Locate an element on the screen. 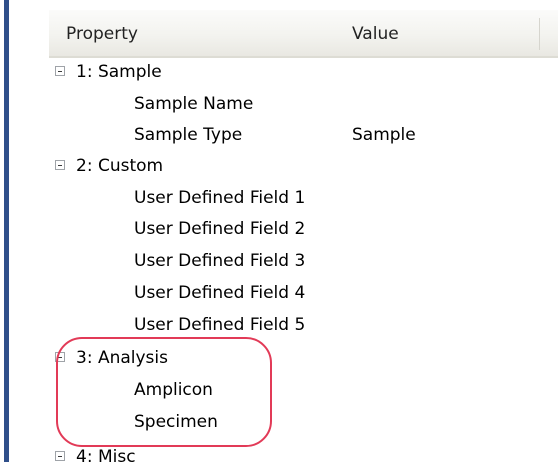 The height and width of the screenshot is (462, 558). column-header-value: Value is located at coordinates (375, 33).